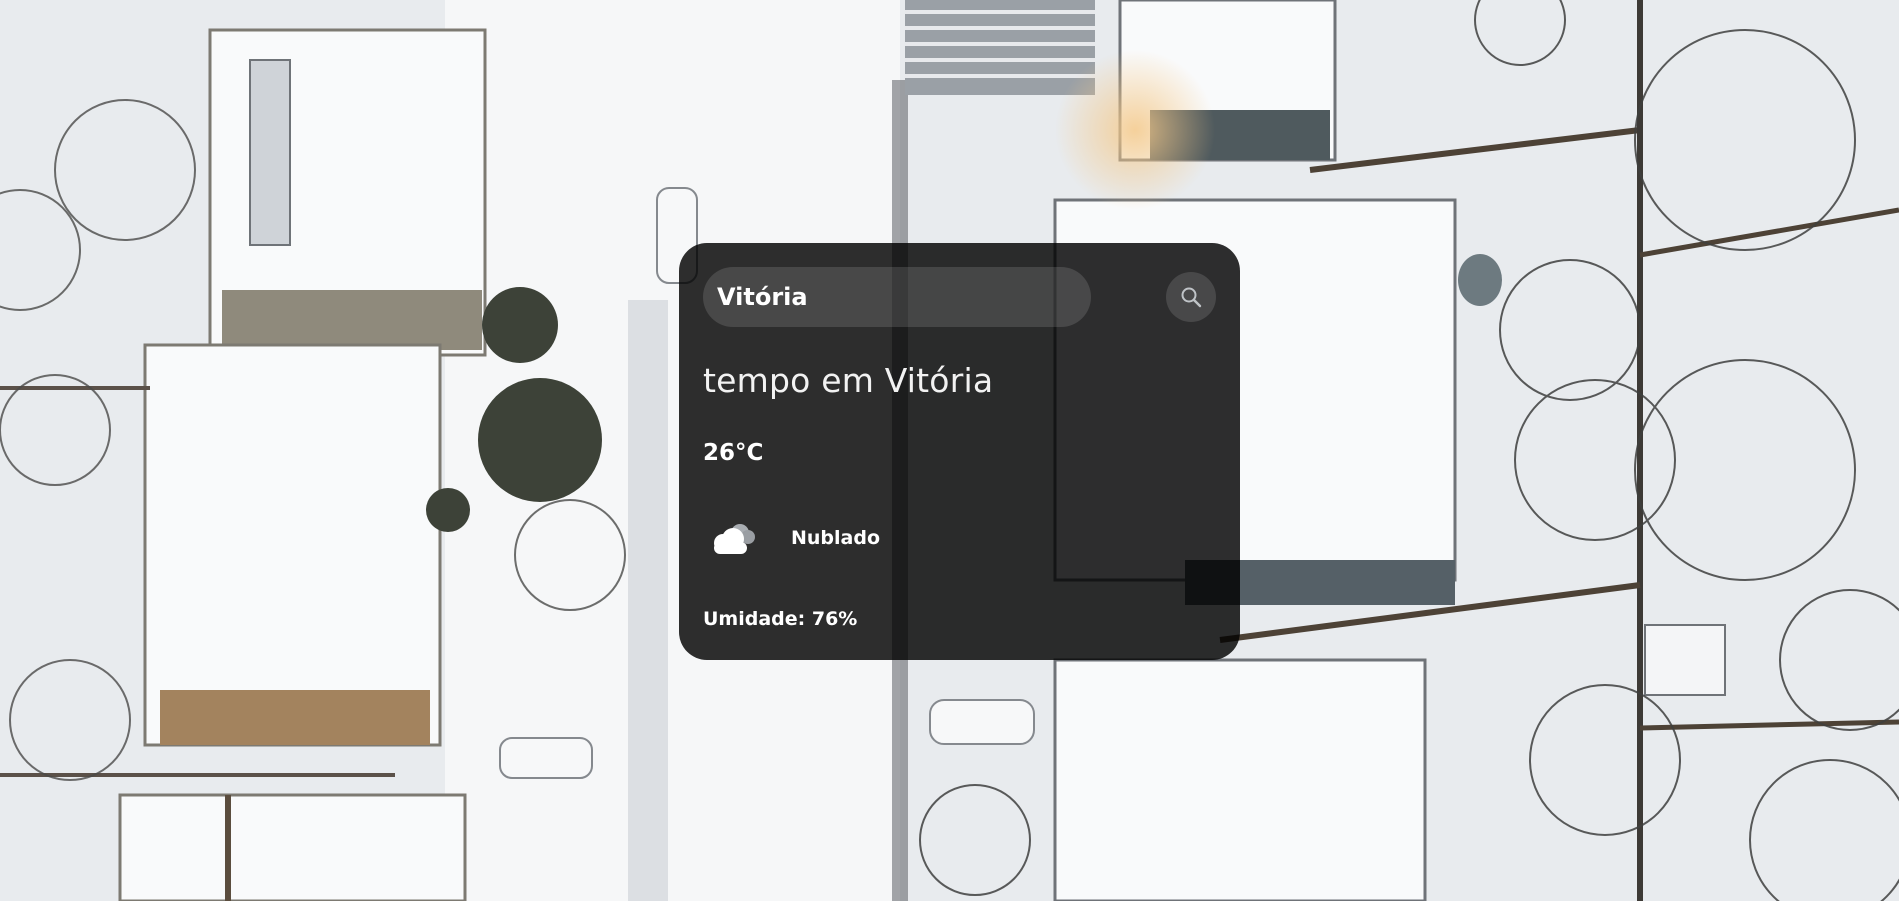 The height and width of the screenshot is (901, 1899). Describe the element at coordinates (848, 380) in the screenshot. I see `city-title: tempo em Vitória` at that location.